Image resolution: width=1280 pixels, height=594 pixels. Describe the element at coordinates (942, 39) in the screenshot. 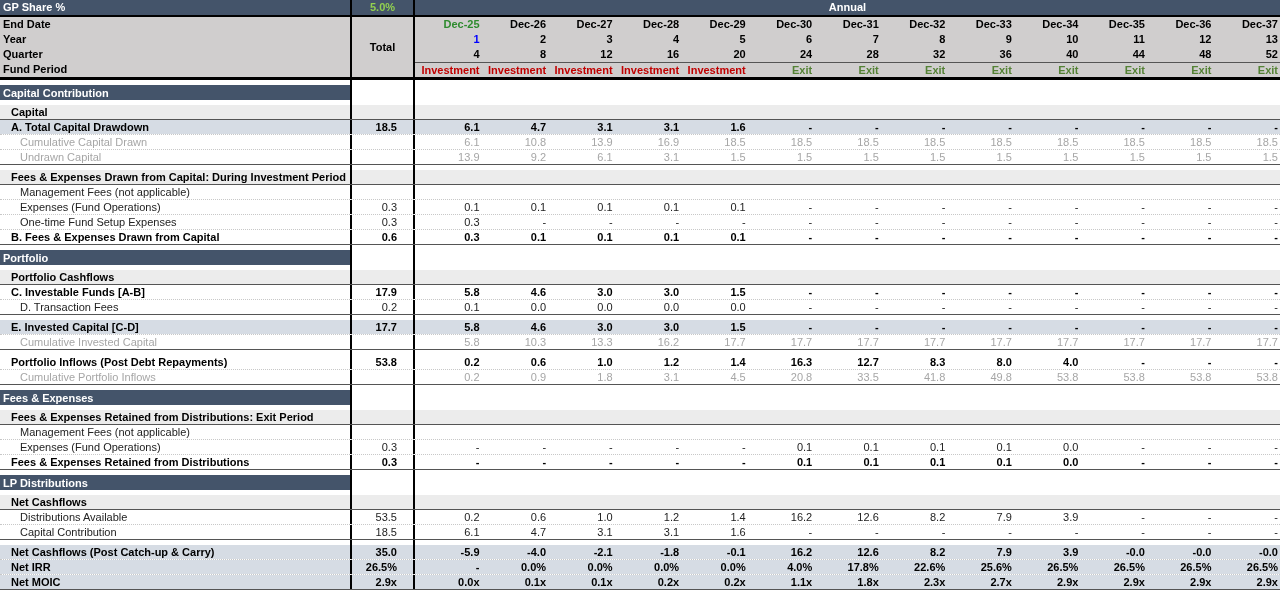

I see `column-header: 8` at that location.